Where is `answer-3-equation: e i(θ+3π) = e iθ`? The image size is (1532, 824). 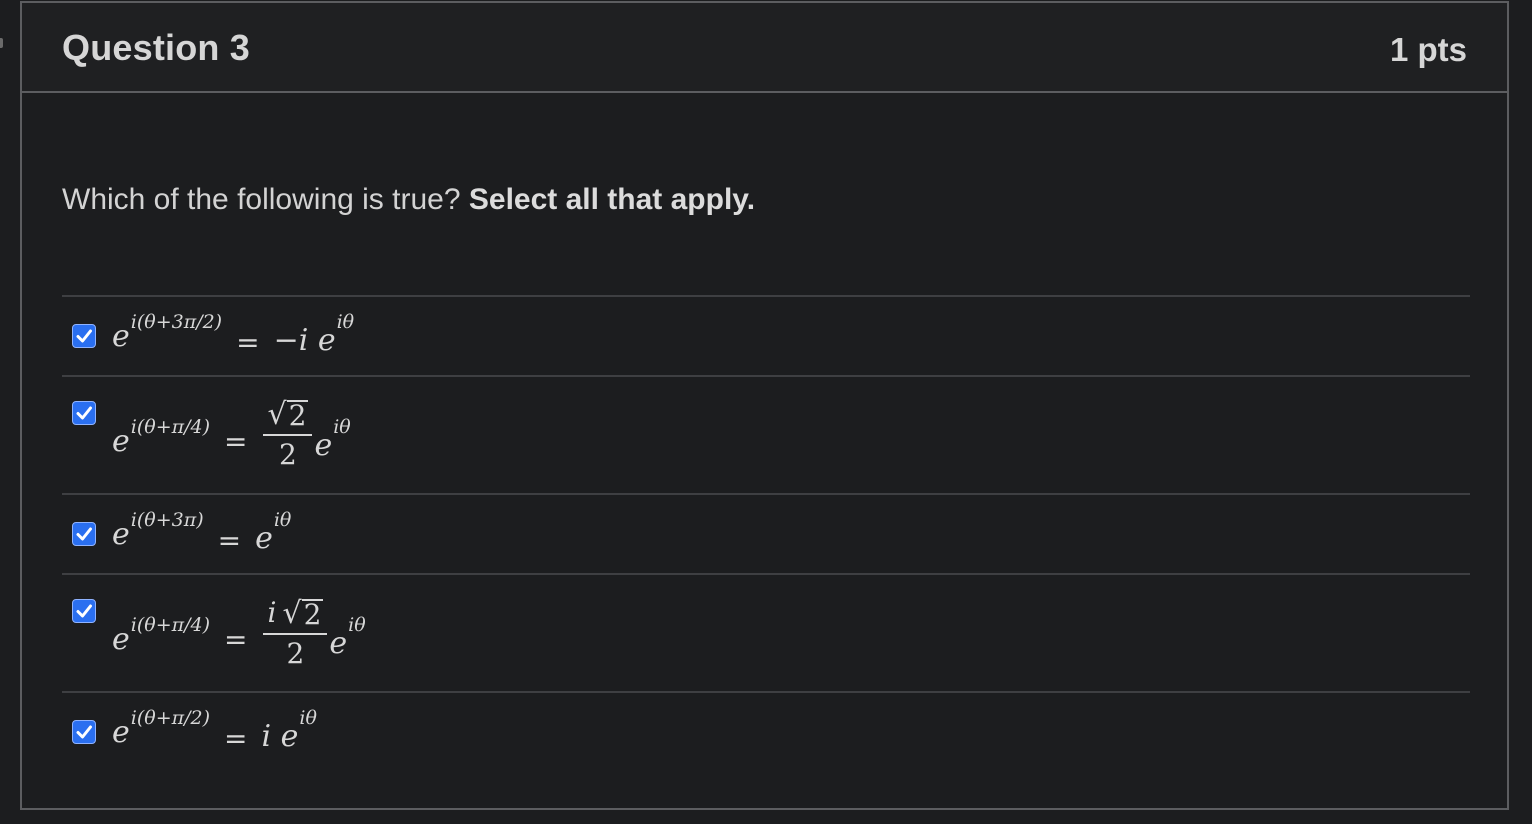
answer-3-equation: e i(θ+3π) = e iθ is located at coordinates (201, 534).